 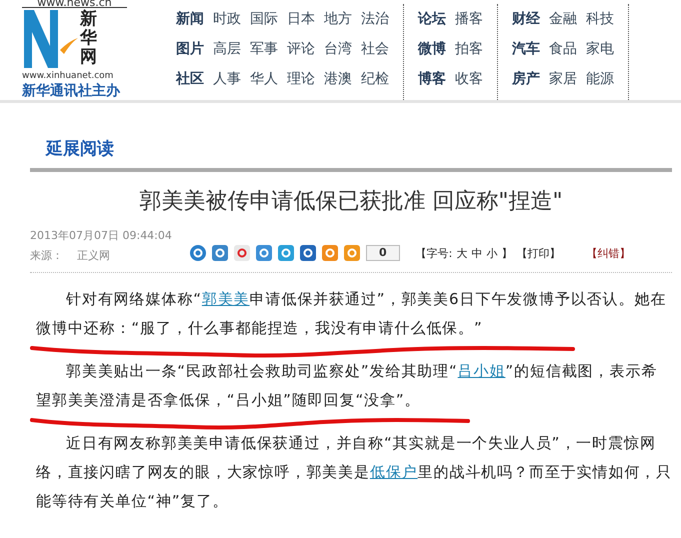 I want to click on font-size-label: 【字号:, so click(x=434, y=253).